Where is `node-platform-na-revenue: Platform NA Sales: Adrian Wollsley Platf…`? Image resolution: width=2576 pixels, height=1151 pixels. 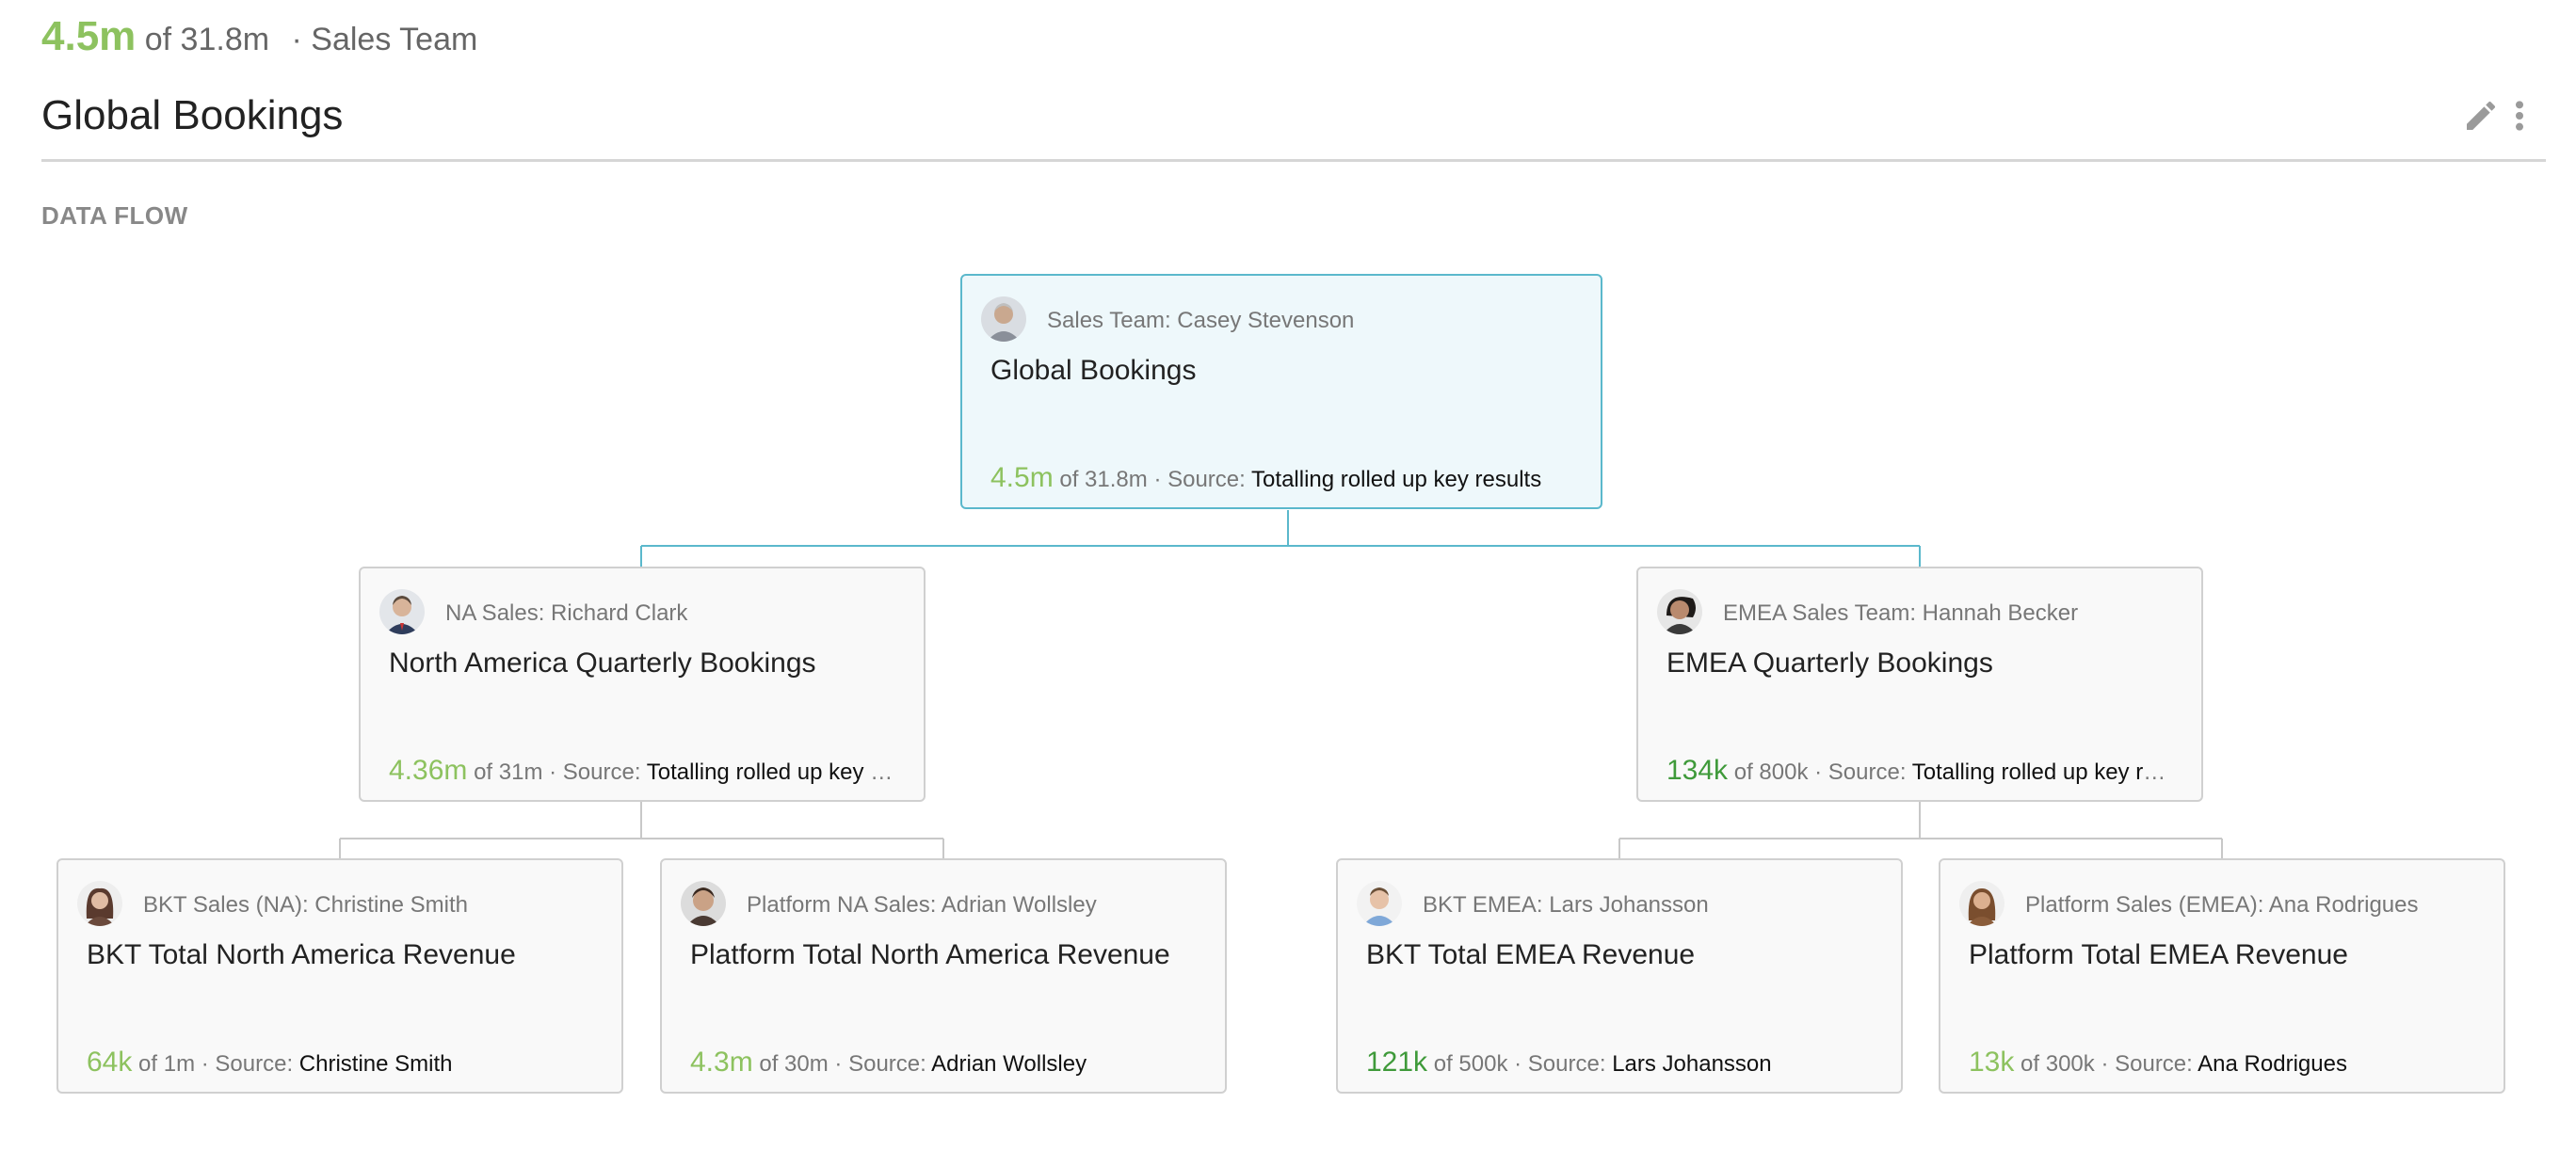 node-platform-na-revenue: Platform NA Sales: Adrian Wollsley Platf… is located at coordinates (943, 976).